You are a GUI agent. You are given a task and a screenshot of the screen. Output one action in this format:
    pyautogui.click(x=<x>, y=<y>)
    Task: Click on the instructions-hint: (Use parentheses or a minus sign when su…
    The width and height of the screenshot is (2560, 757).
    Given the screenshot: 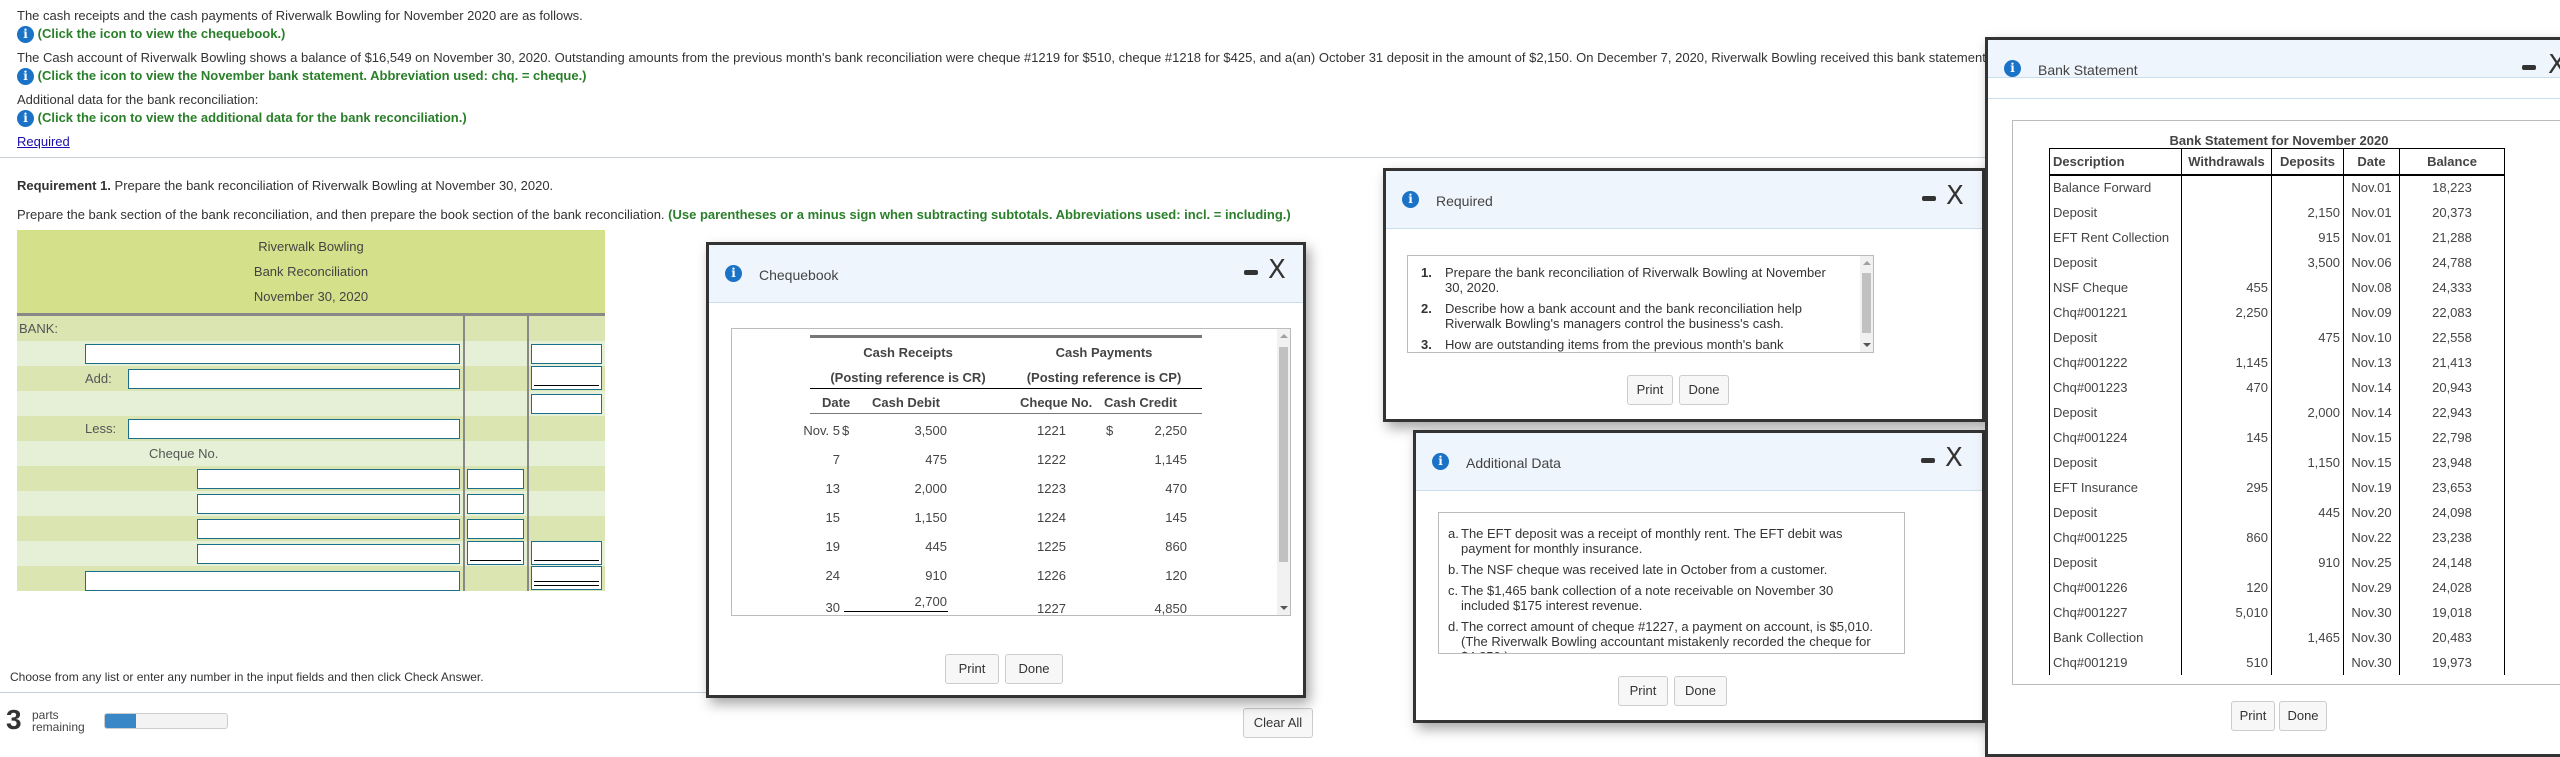 What is the action you would take?
    pyautogui.click(x=979, y=214)
    